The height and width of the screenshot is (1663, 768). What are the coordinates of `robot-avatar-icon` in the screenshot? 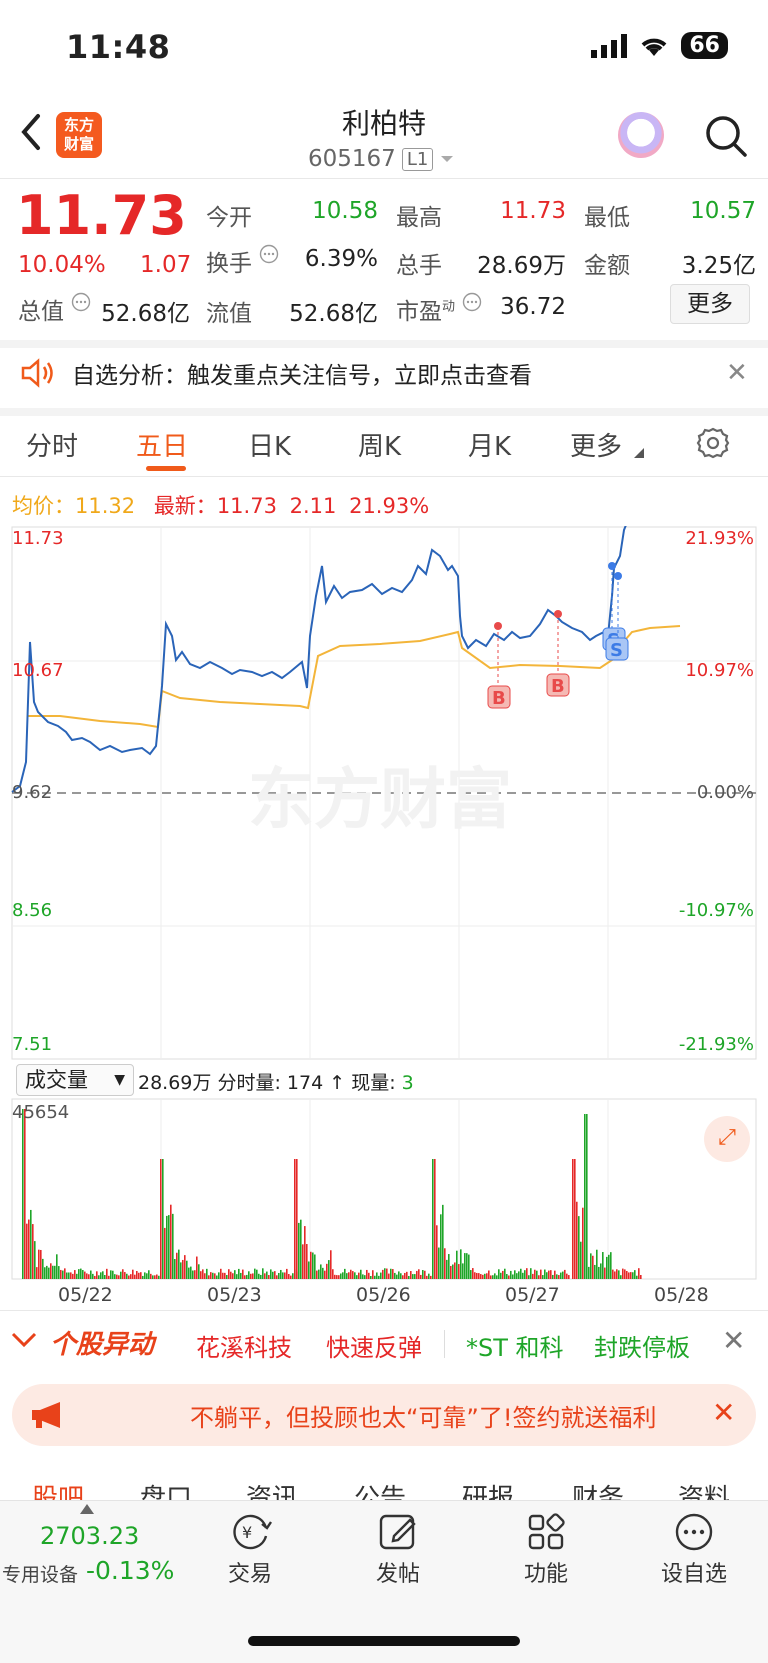 It's located at (641, 135).